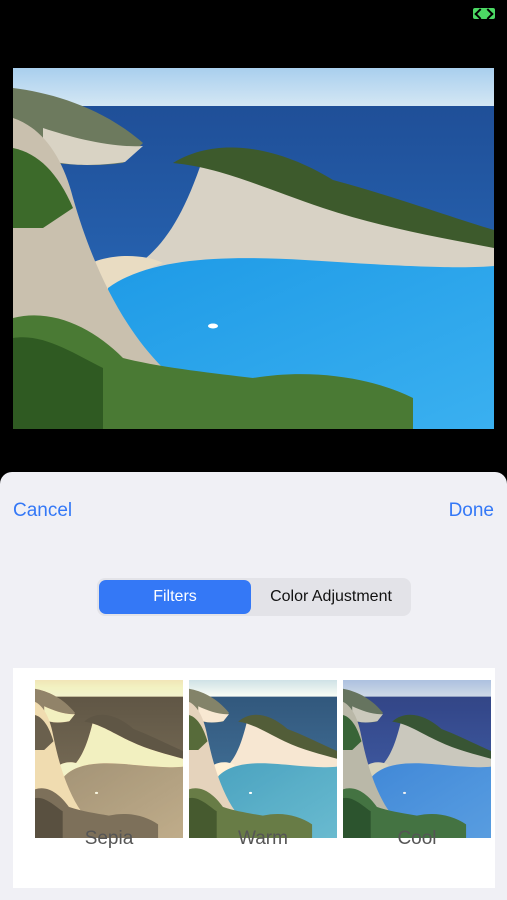  What do you see at coordinates (175, 597) in the screenshot?
I see `filters-segment: Filters` at bounding box center [175, 597].